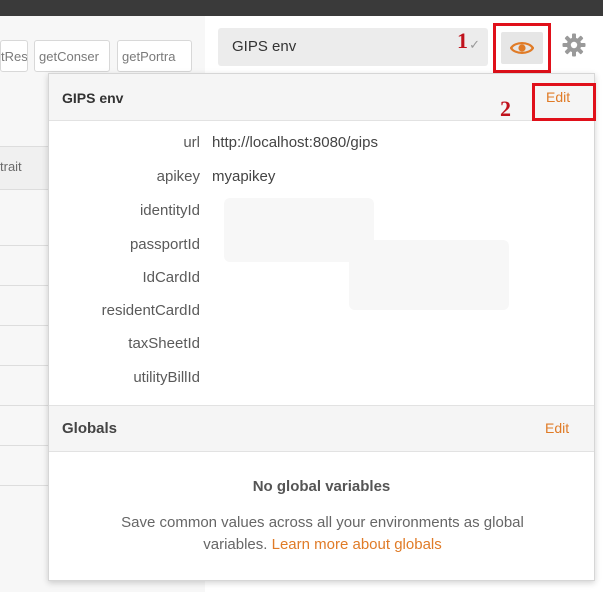  Describe the element at coordinates (25, 168) in the screenshot. I see `grid-column-header: trait` at that location.